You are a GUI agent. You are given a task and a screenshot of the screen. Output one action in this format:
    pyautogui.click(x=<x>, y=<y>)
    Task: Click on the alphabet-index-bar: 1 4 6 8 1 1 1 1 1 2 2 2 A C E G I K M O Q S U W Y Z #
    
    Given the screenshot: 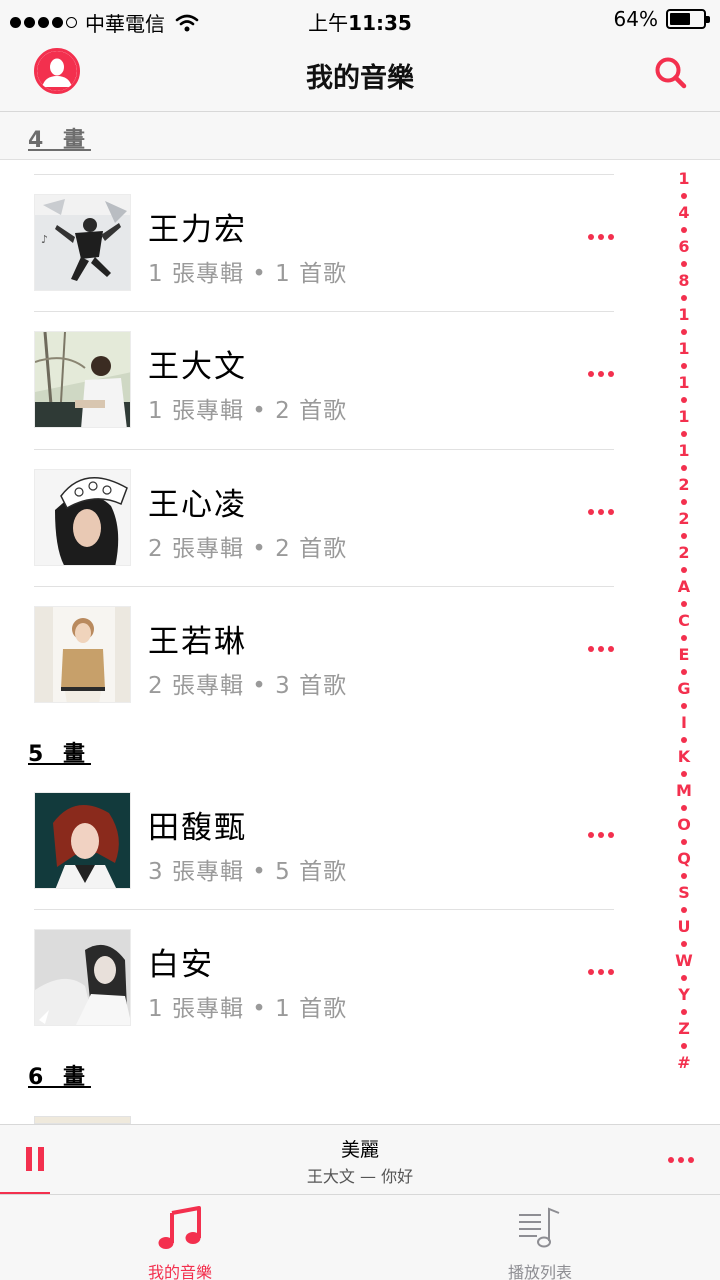 What is the action you would take?
    pyautogui.click(x=684, y=620)
    